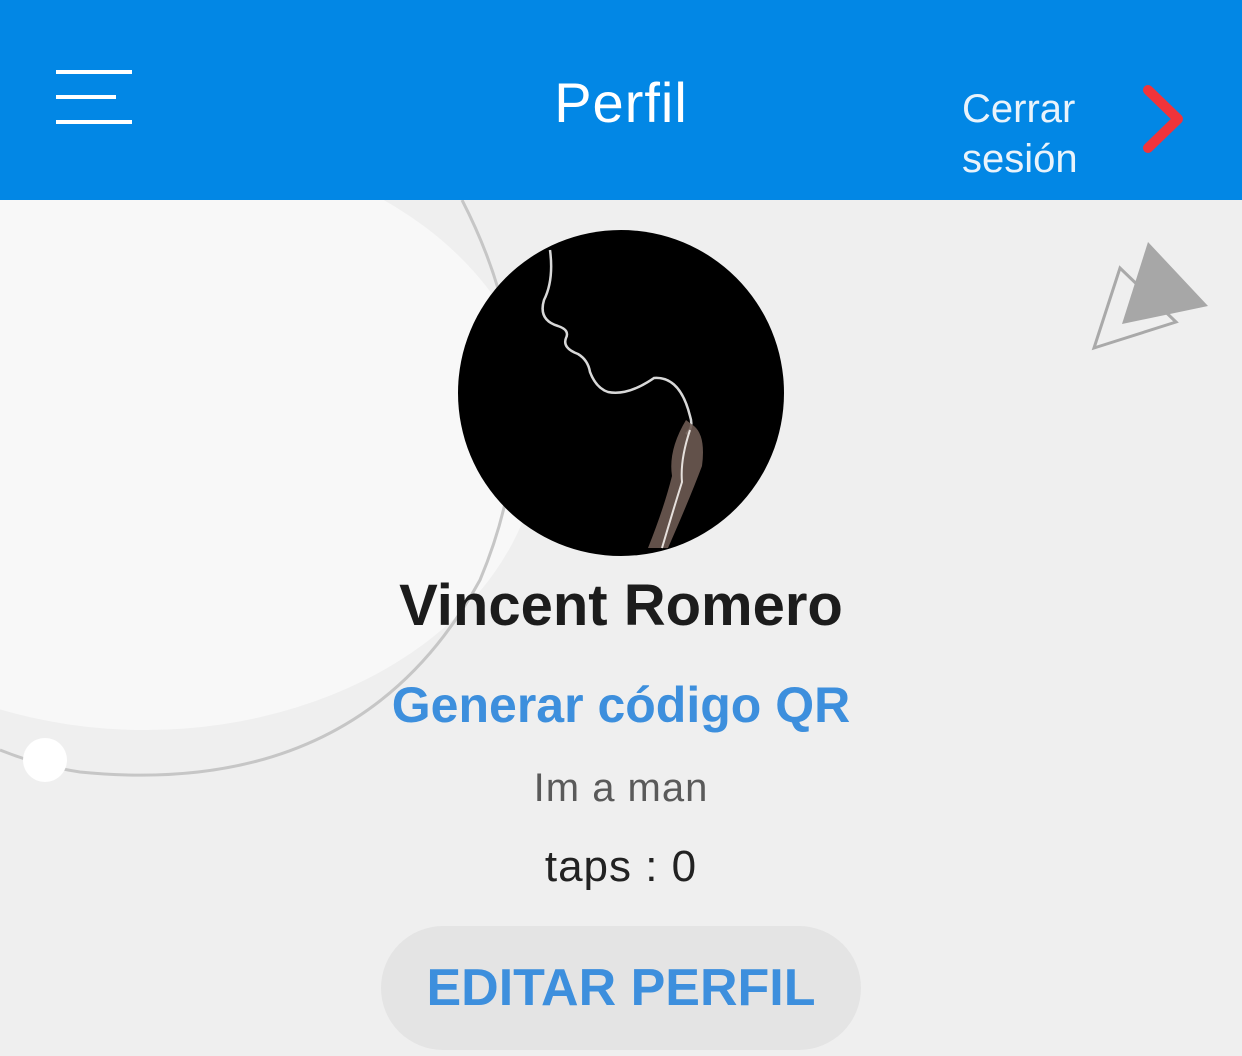 This screenshot has height=1056, width=1242. I want to click on avatar, so click(621, 393).